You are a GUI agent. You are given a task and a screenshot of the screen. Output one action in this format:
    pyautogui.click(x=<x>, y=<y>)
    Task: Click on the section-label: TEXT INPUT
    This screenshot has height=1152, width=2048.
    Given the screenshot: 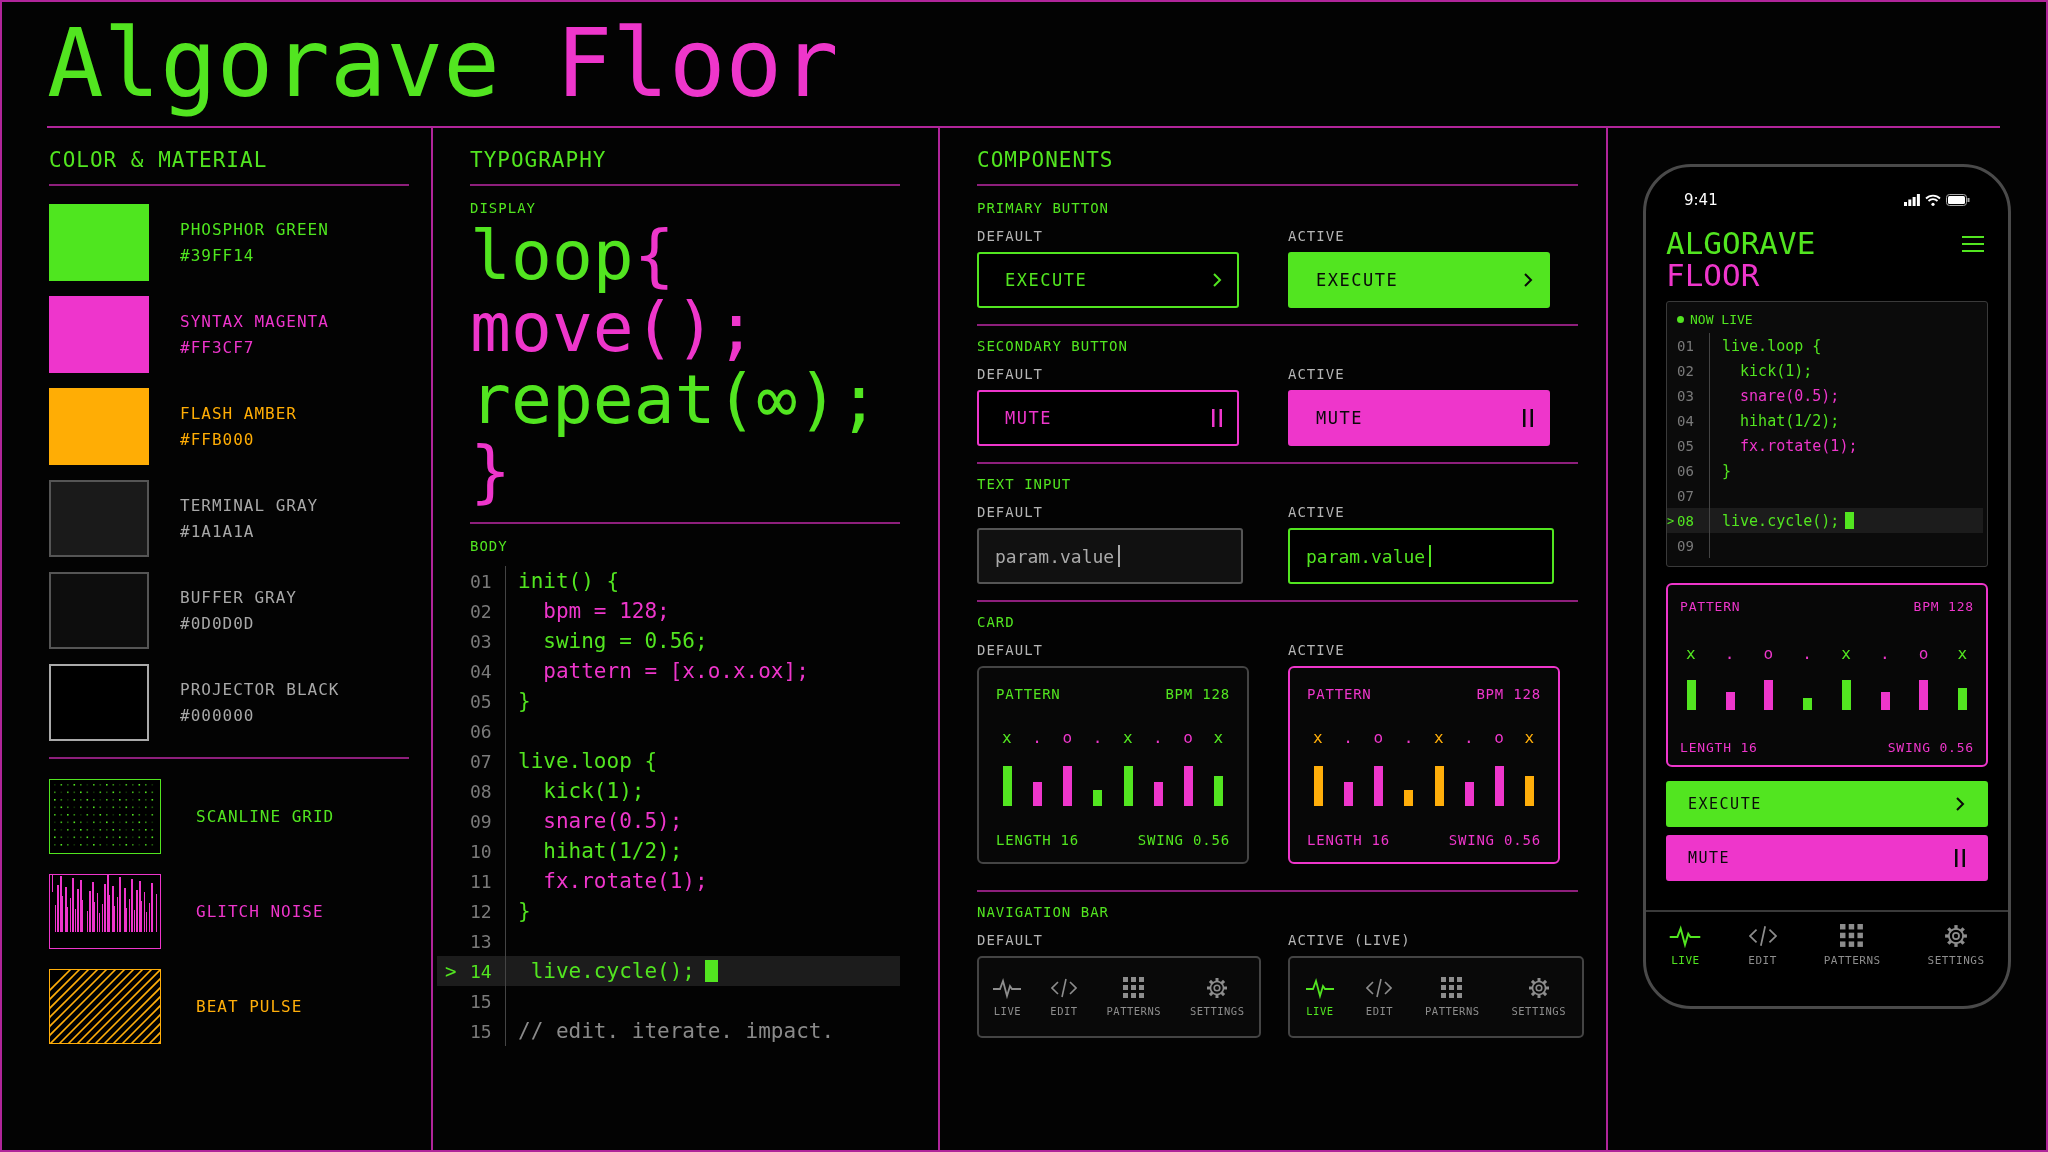 What is the action you would take?
    pyautogui.click(x=1025, y=484)
    